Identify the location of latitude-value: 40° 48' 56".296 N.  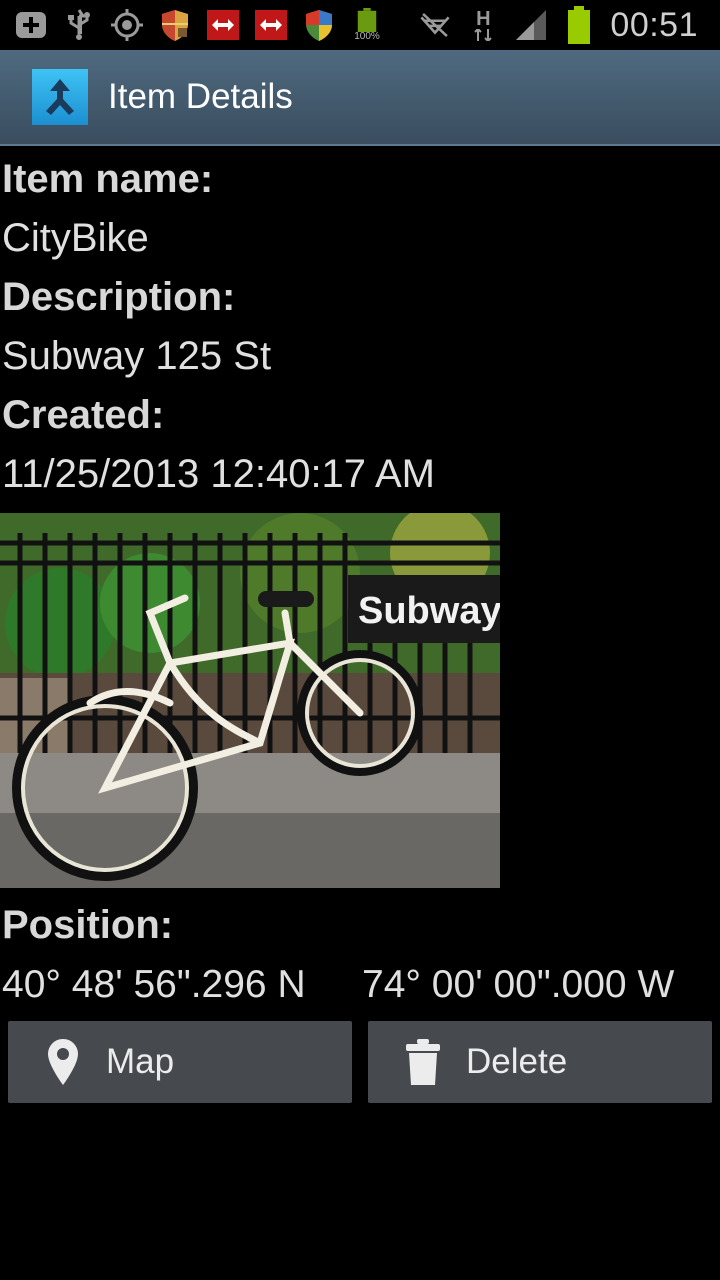
(154, 984).